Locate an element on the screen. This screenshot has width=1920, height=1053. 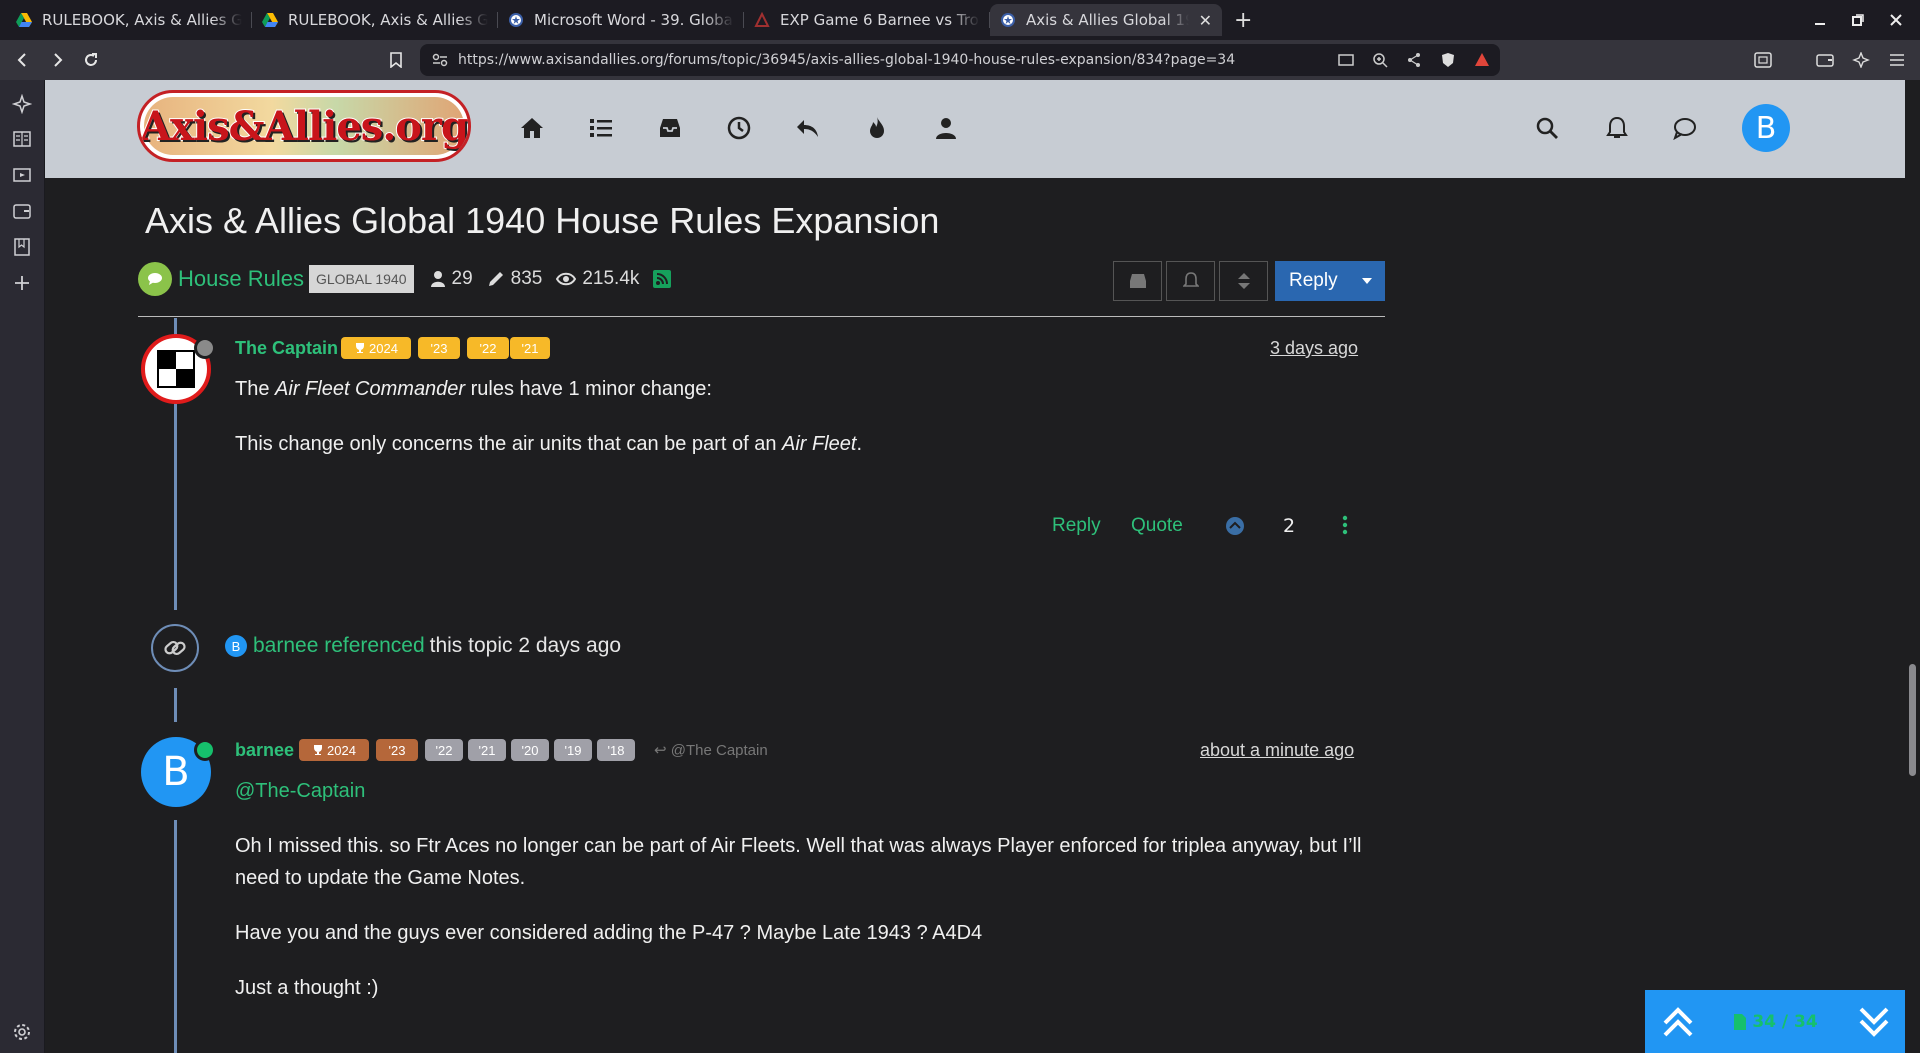
back-icon is located at coordinates (23, 60).